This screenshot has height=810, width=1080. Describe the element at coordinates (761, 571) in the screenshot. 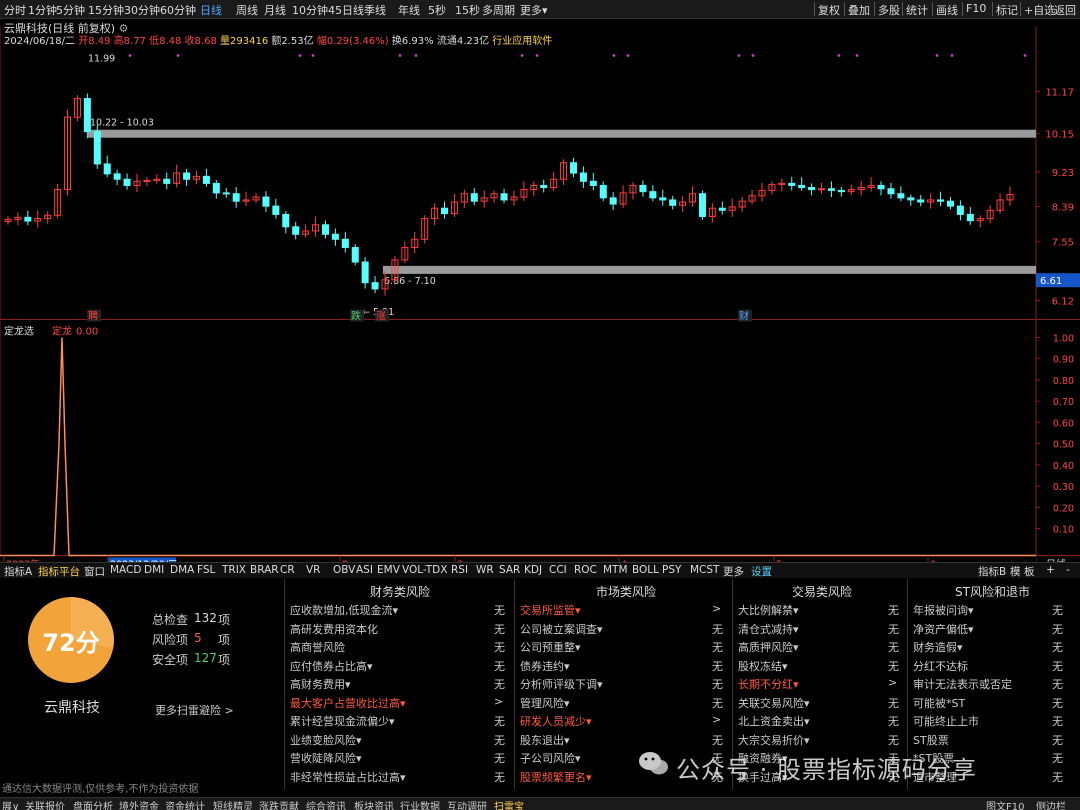

I see `indicator-tab-26: 设置` at that location.